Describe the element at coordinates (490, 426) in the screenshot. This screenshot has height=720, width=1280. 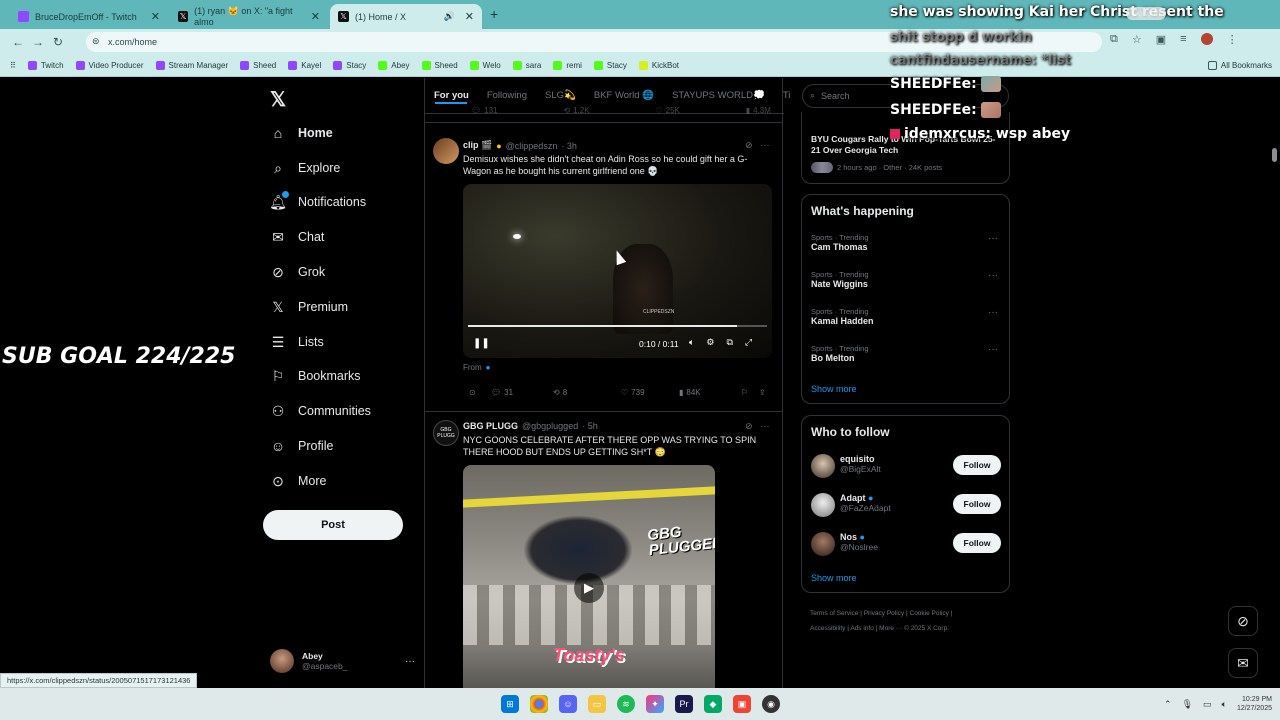
I see `author-name: GBG PLUGG` at that location.